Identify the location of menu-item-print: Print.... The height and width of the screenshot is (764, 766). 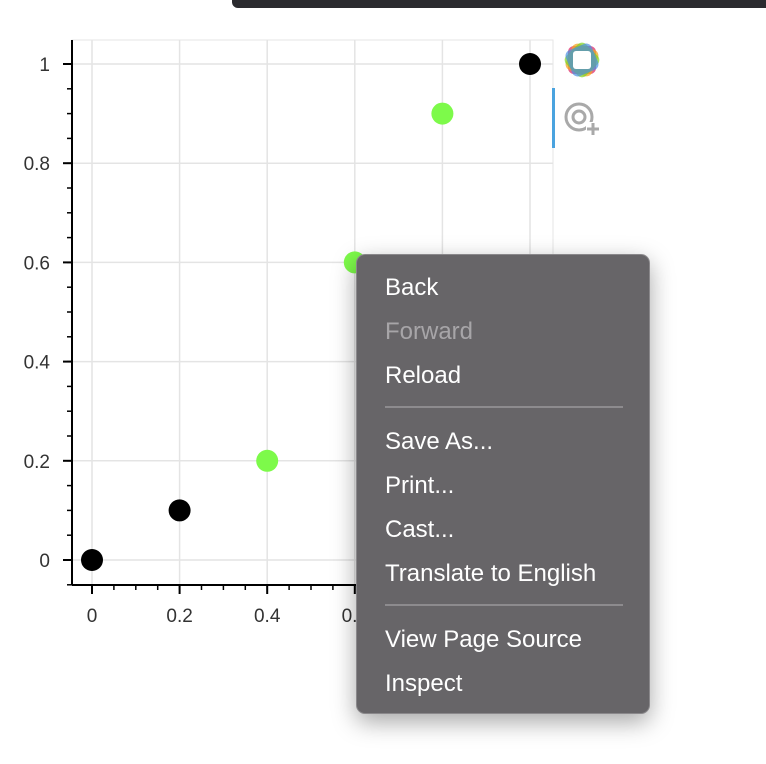
(504, 486).